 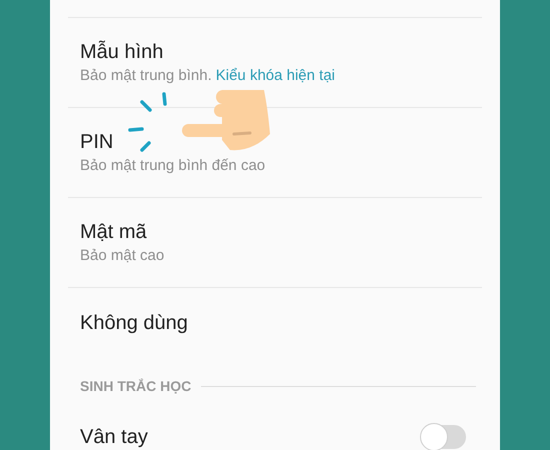 What do you see at coordinates (134, 323) in the screenshot?
I see `option-title: Không dùng` at bounding box center [134, 323].